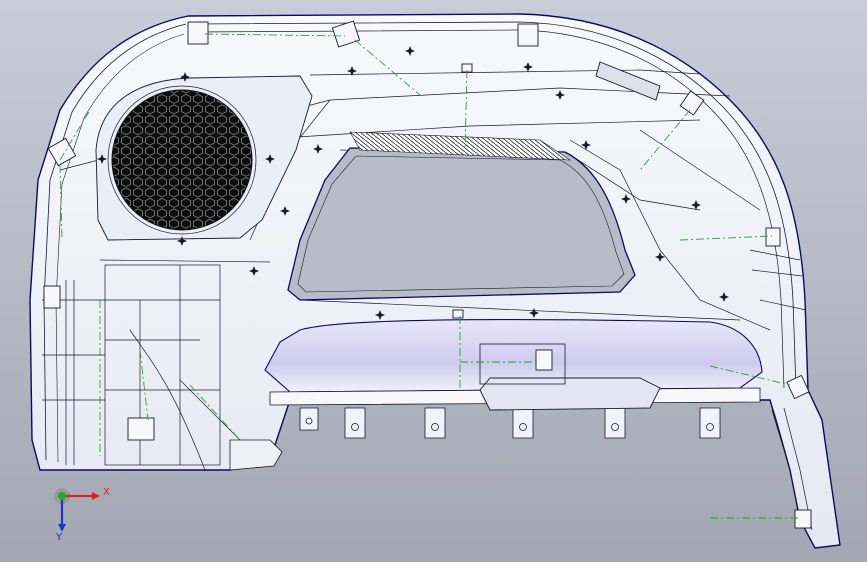  I want to click on z-axis-dot, so click(62, 496).